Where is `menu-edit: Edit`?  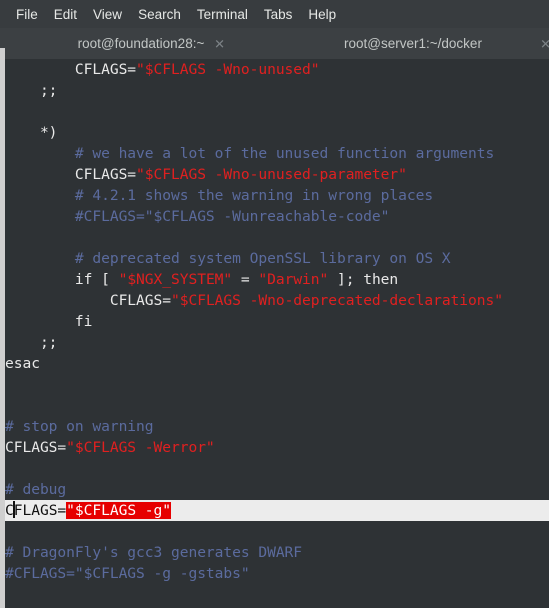 menu-edit: Edit is located at coordinates (65, 14).